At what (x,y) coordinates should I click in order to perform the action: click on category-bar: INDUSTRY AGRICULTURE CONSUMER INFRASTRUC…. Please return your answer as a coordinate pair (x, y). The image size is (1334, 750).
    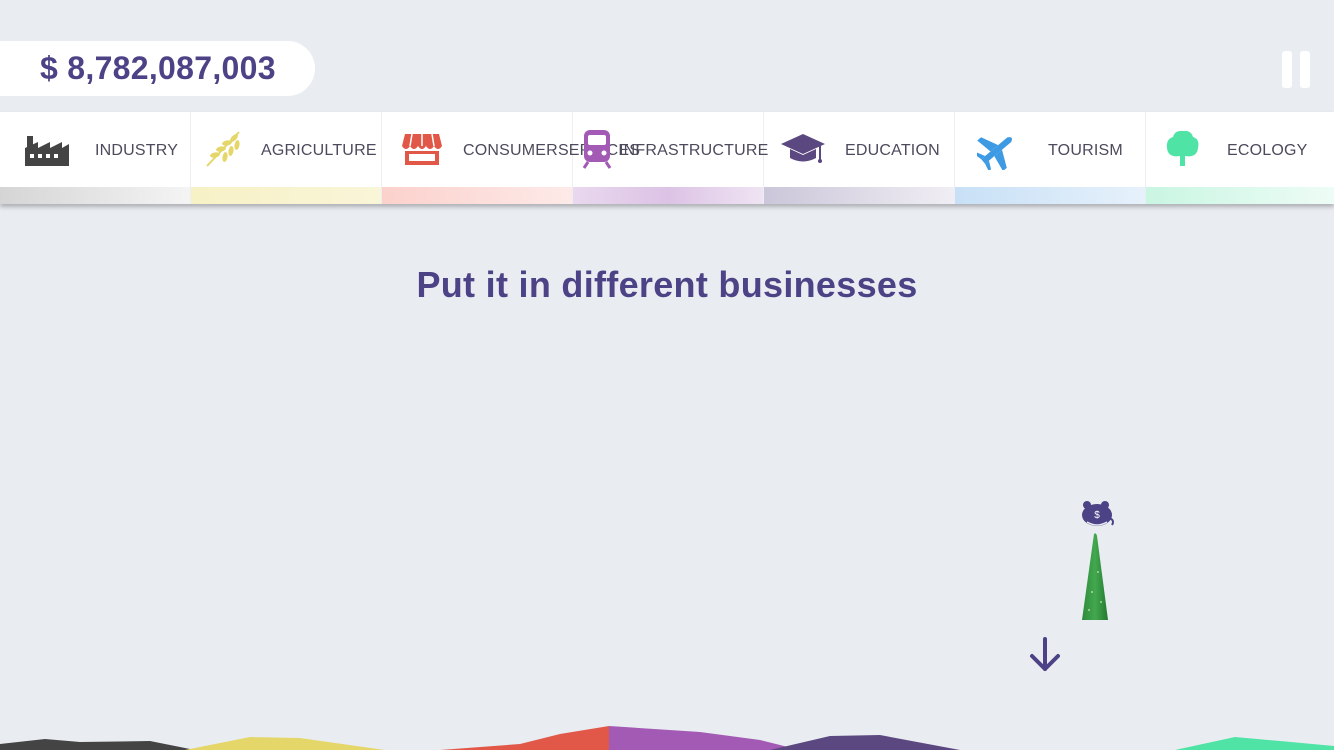
    Looking at the image, I should click on (667, 158).